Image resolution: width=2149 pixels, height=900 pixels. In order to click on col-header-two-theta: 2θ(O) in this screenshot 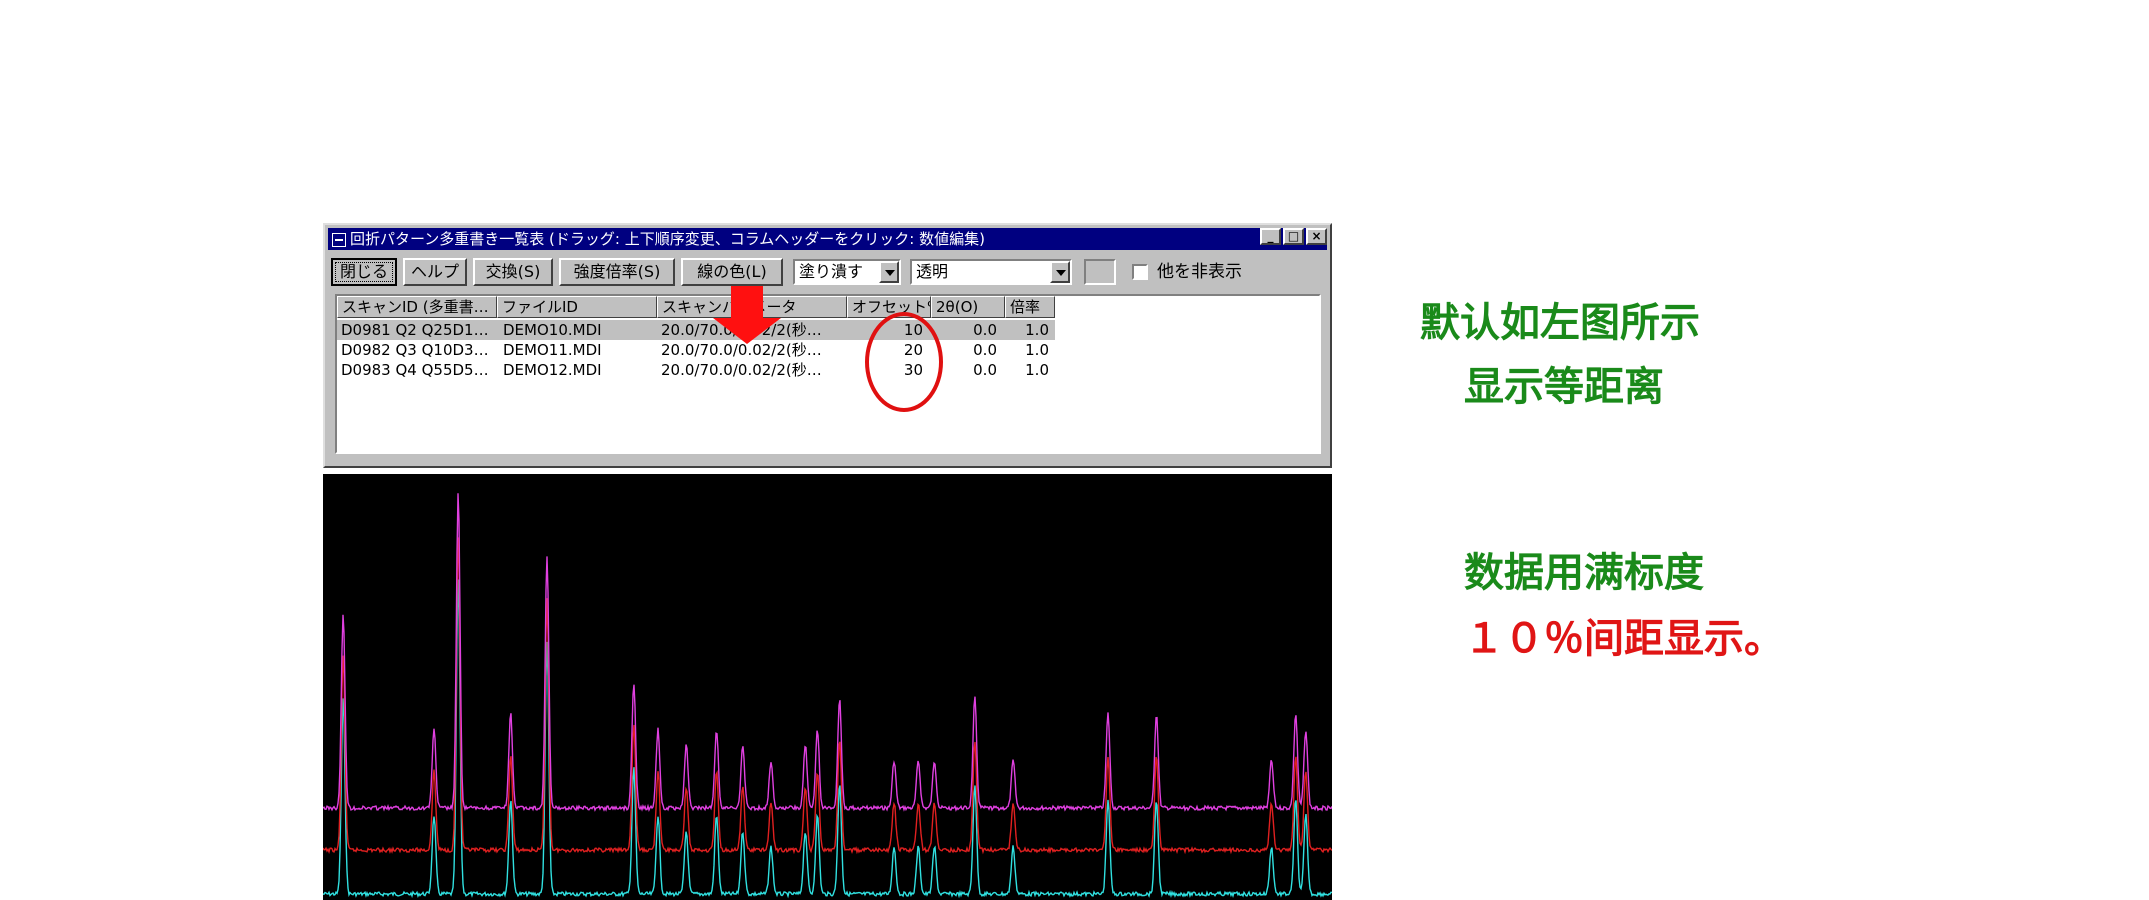, I will do `click(968, 307)`.